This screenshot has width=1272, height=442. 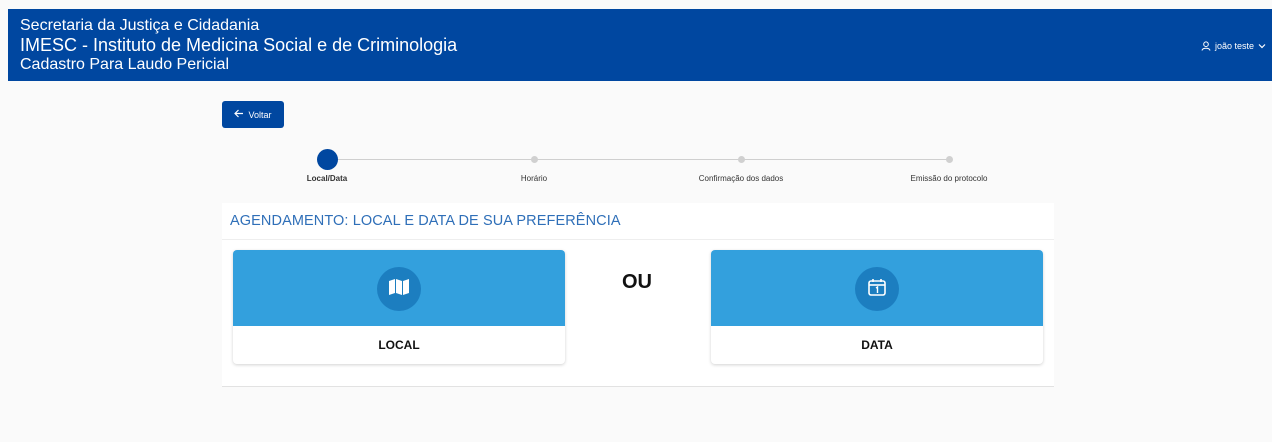 What do you see at coordinates (239, 114) in the screenshot?
I see `arrow-left-icon` at bounding box center [239, 114].